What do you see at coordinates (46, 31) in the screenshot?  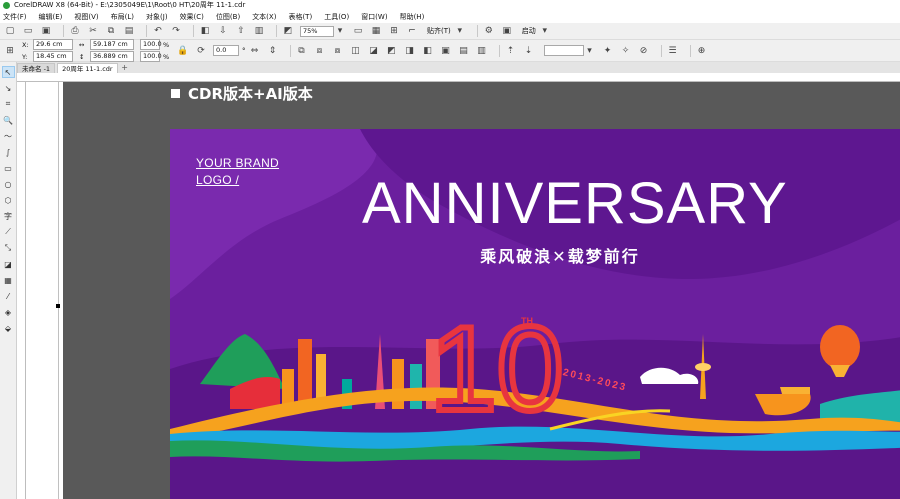 I see `save-icon: ▣` at bounding box center [46, 31].